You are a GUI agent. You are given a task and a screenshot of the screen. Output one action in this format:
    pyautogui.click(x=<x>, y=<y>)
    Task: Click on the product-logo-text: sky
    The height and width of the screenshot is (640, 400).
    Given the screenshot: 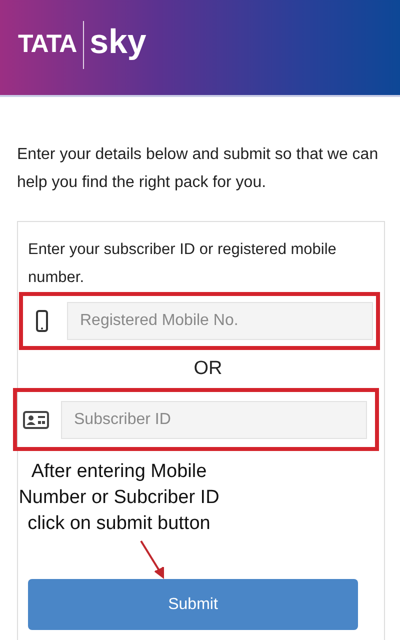 What is the action you would take?
    pyautogui.click(x=118, y=41)
    